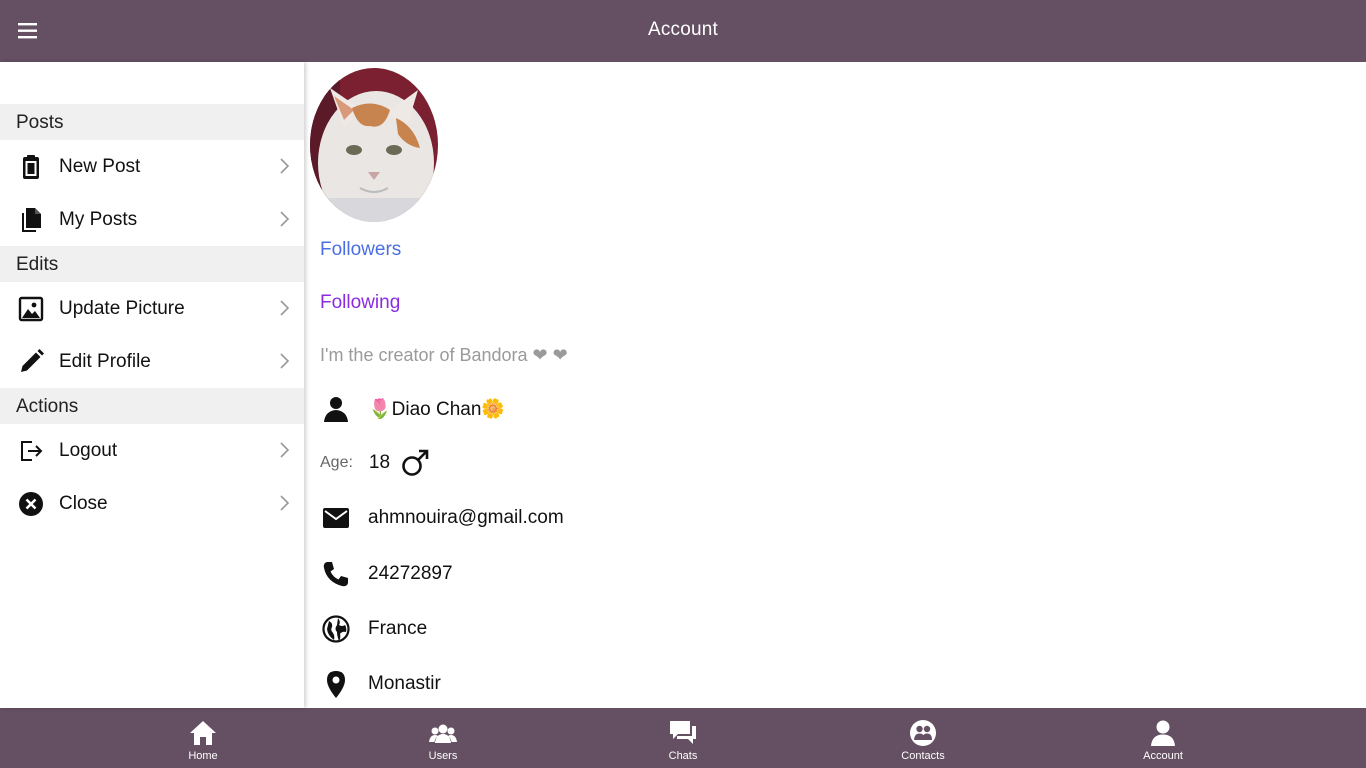  I want to click on logout-icon, so click(31, 451).